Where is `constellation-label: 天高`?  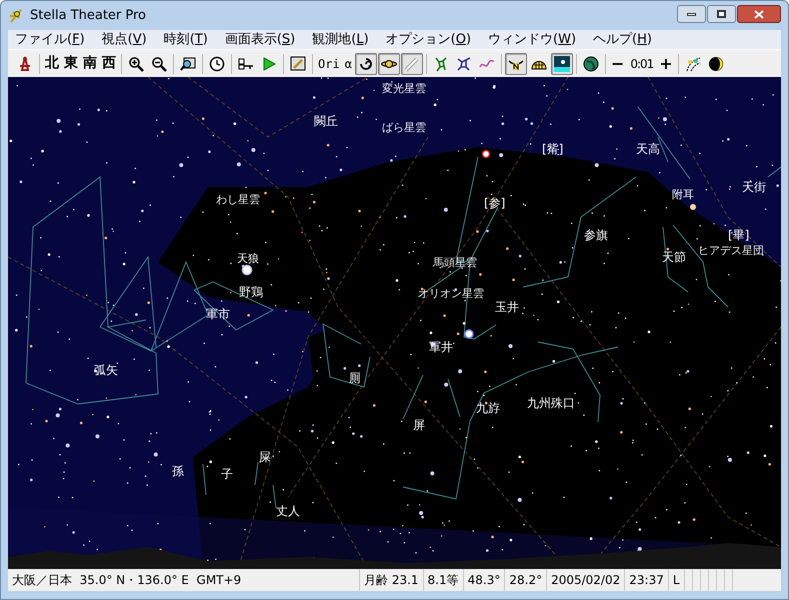
constellation-label: 天高 is located at coordinates (648, 149).